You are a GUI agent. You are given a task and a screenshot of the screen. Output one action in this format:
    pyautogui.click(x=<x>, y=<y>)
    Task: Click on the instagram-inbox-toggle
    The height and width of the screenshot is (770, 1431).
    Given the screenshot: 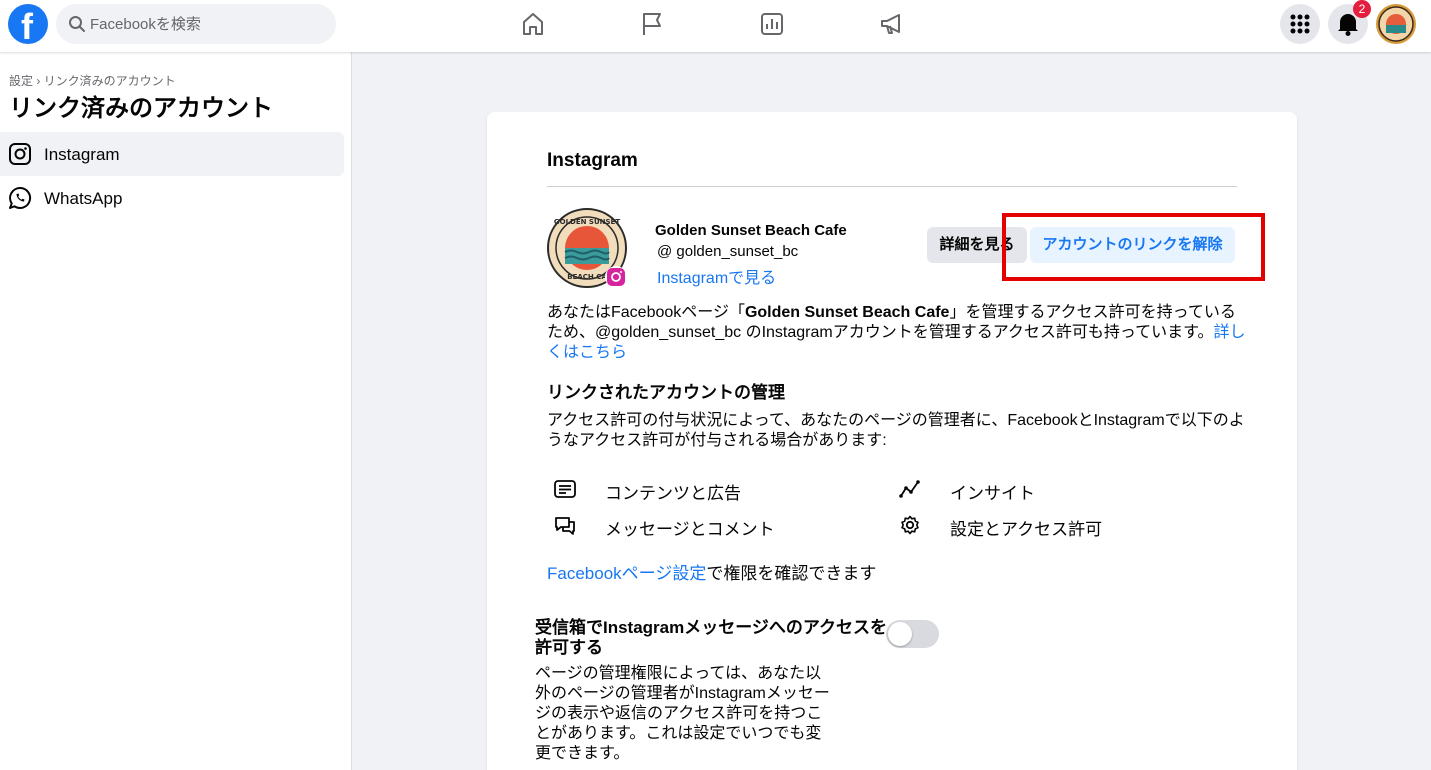 What is the action you would take?
    pyautogui.click(x=912, y=634)
    